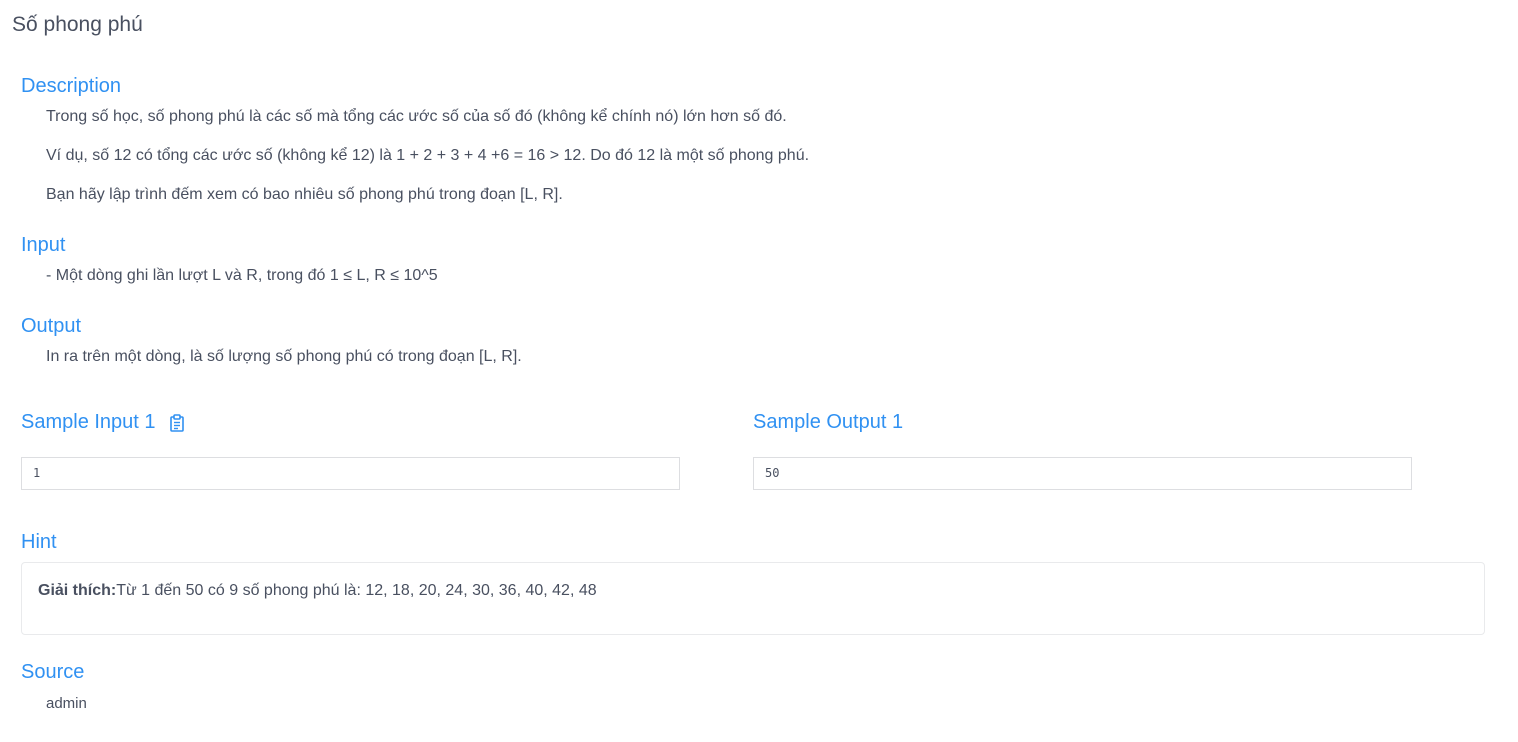 This screenshot has height=742, width=1518. I want to click on sample-output-box: 50, so click(1082, 473).